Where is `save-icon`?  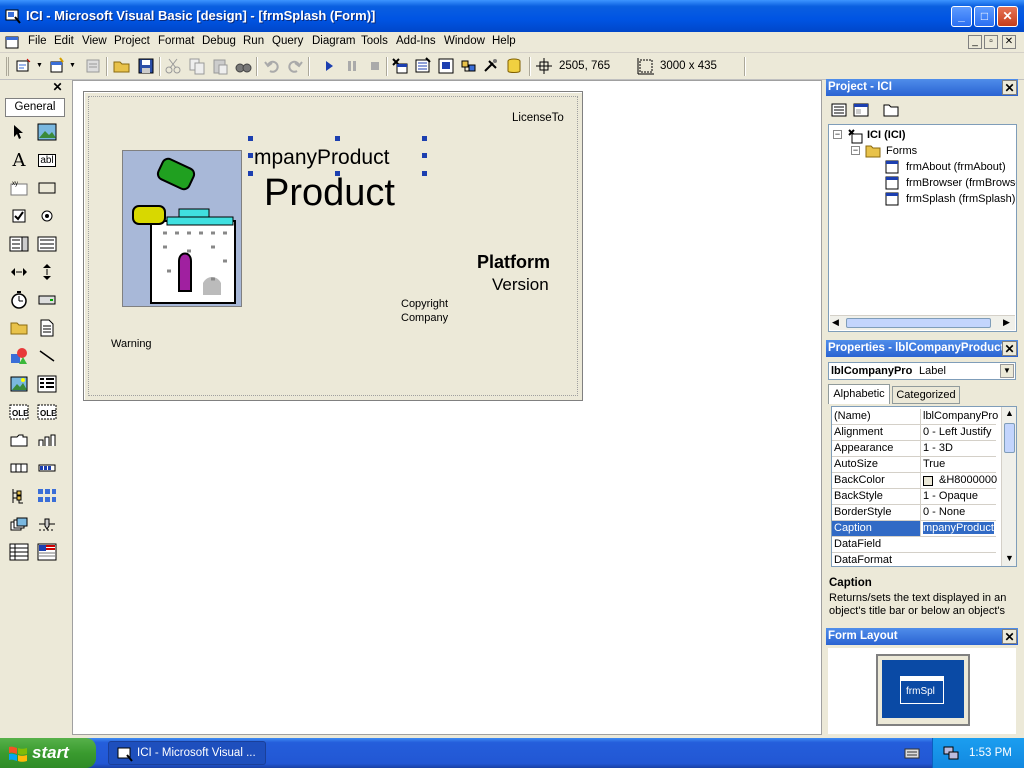 save-icon is located at coordinates (146, 66).